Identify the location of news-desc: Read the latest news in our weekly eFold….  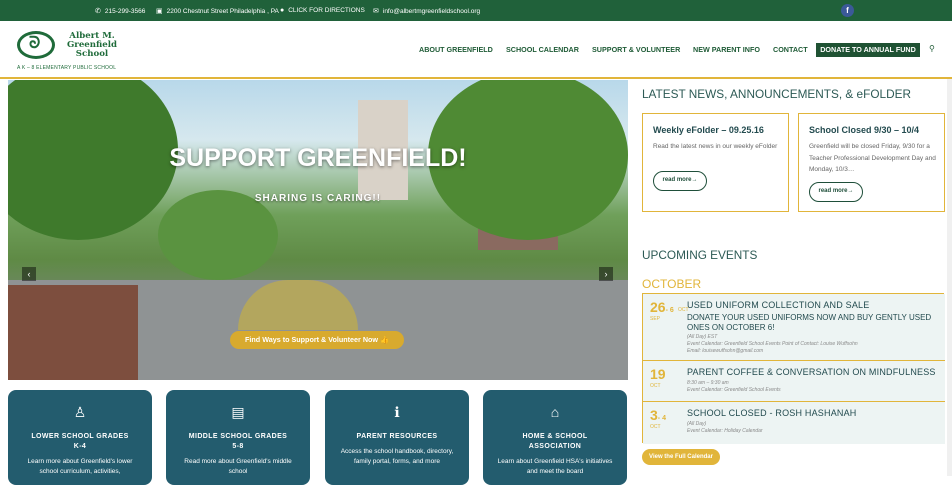
(715, 146).